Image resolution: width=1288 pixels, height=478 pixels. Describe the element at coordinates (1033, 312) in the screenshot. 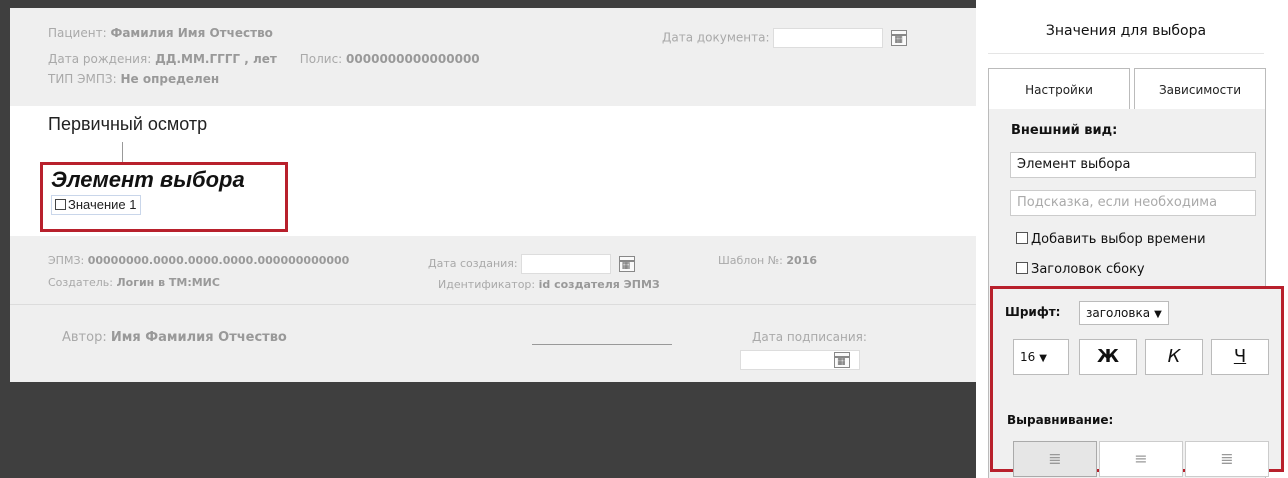

I see `font-label: Шрифт:` at that location.